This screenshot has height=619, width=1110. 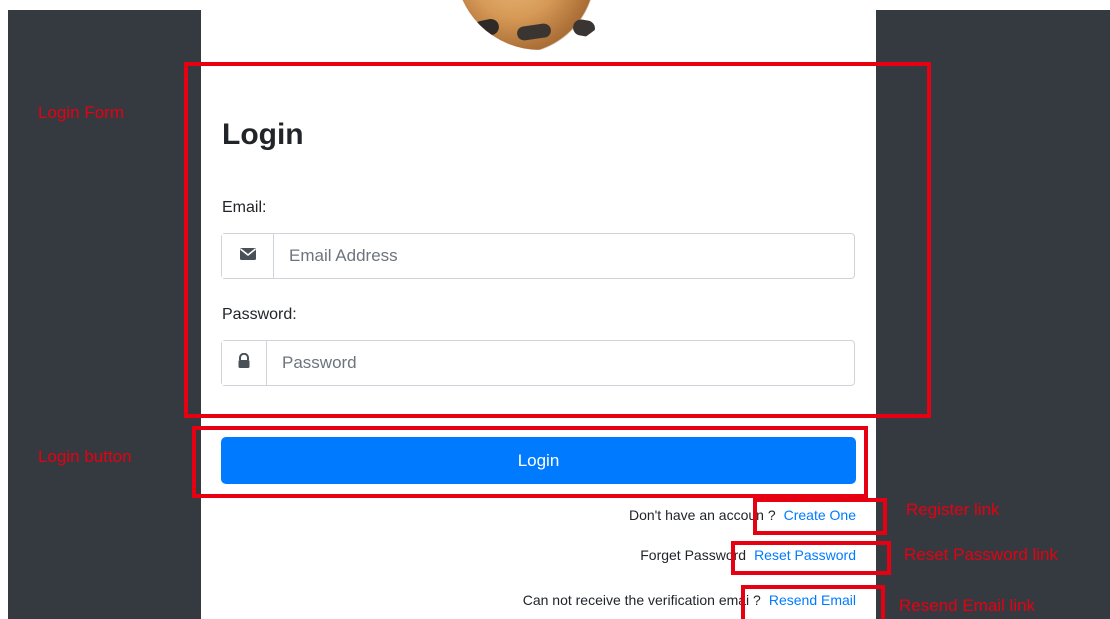 I want to click on resend-prompt: Can not receive the verification emai ?, so click(x=641, y=600).